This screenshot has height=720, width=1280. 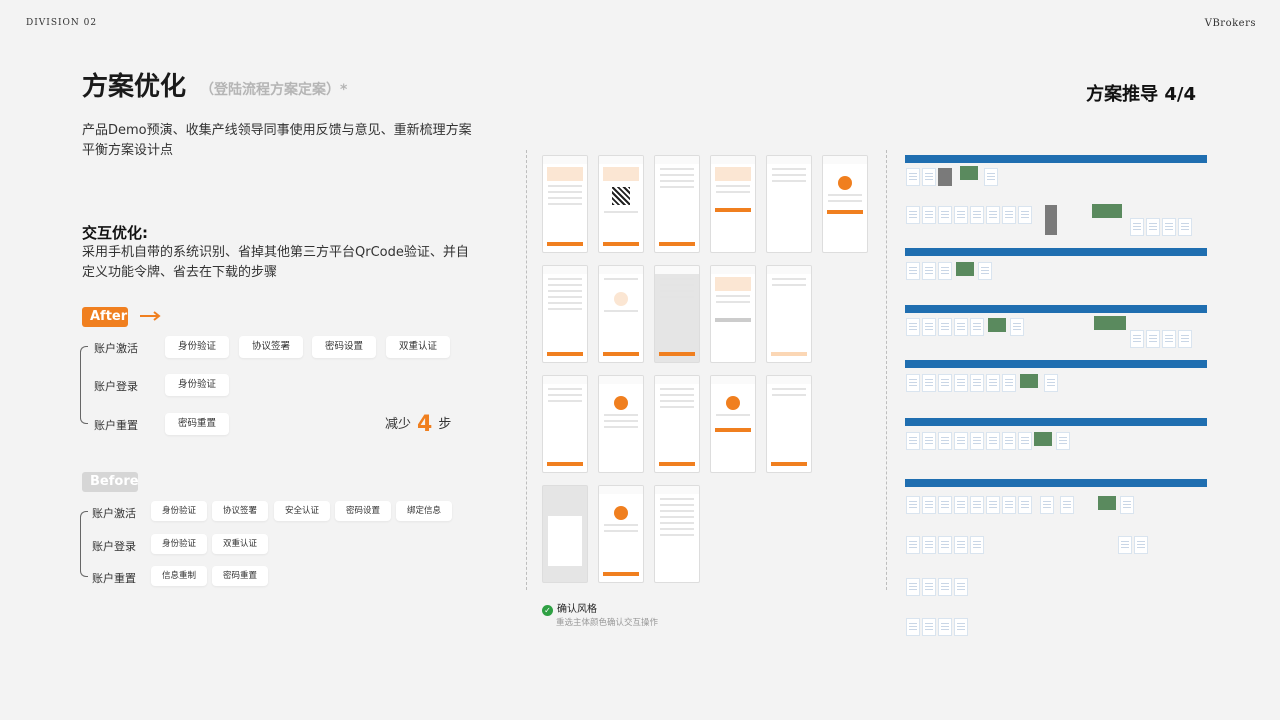 I want to click on divider-right, so click(x=886, y=370).